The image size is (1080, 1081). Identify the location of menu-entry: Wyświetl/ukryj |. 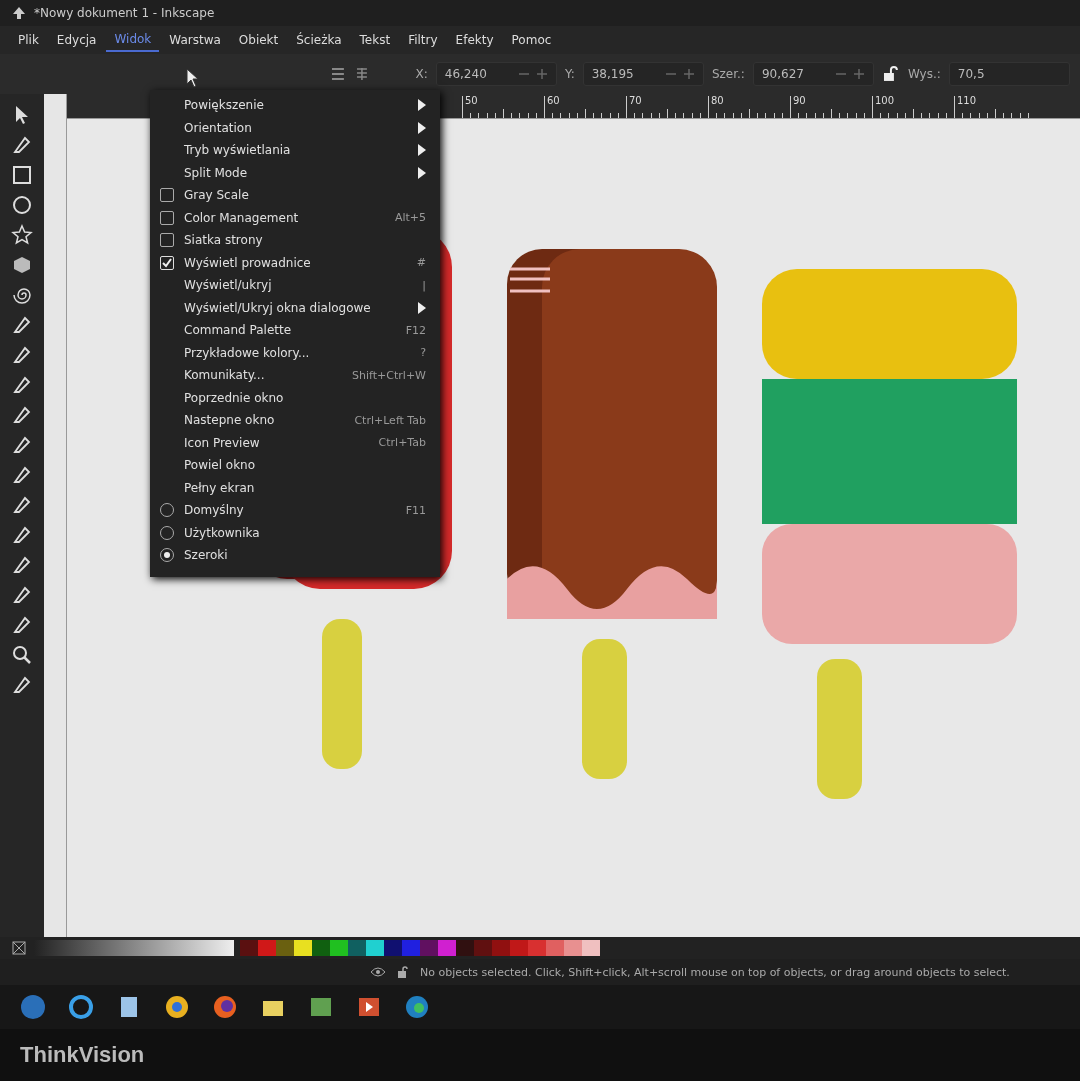
(295, 285).